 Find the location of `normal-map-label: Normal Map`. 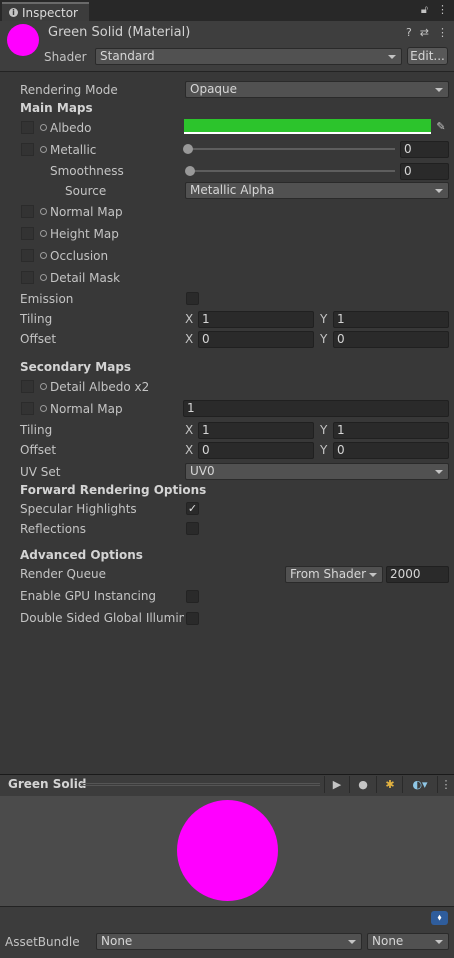

normal-map-label: Normal Map is located at coordinates (86, 212).